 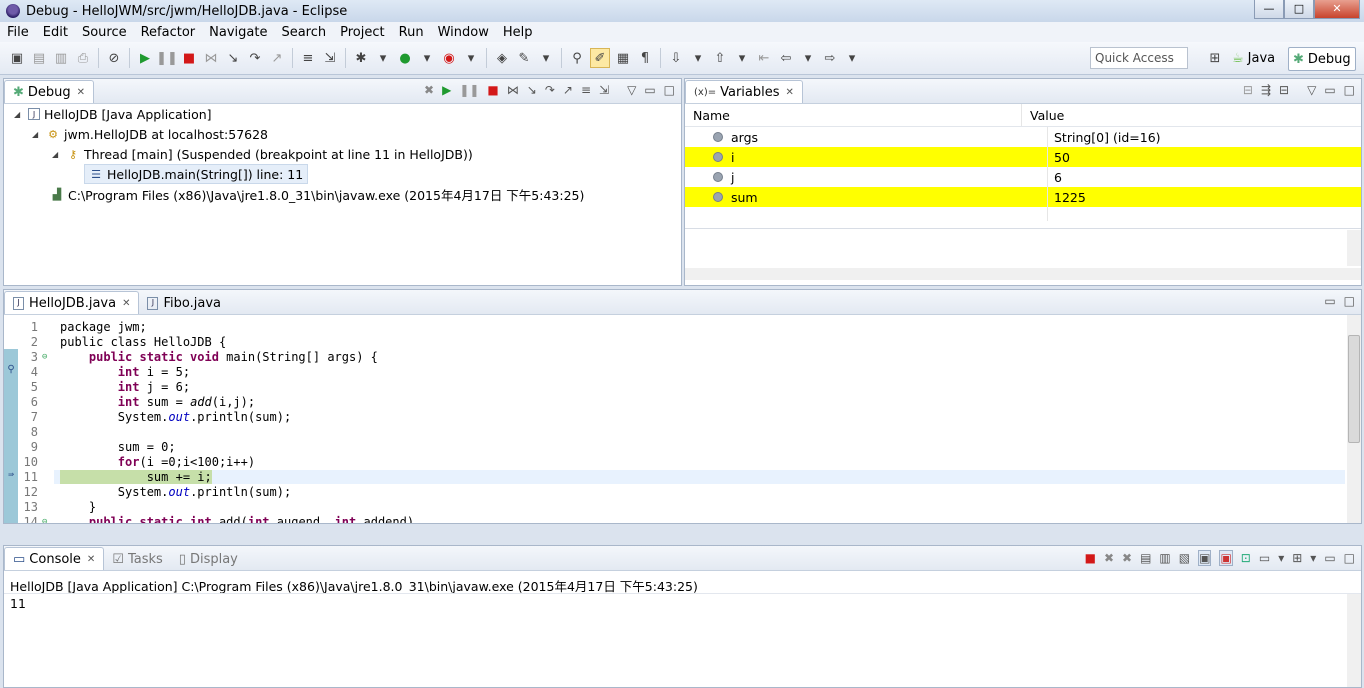 What do you see at coordinates (342, 174) in the screenshot?
I see `tree-item-stack-frame: ☰ HelloJDB.main(String[]) line: 11` at bounding box center [342, 174].